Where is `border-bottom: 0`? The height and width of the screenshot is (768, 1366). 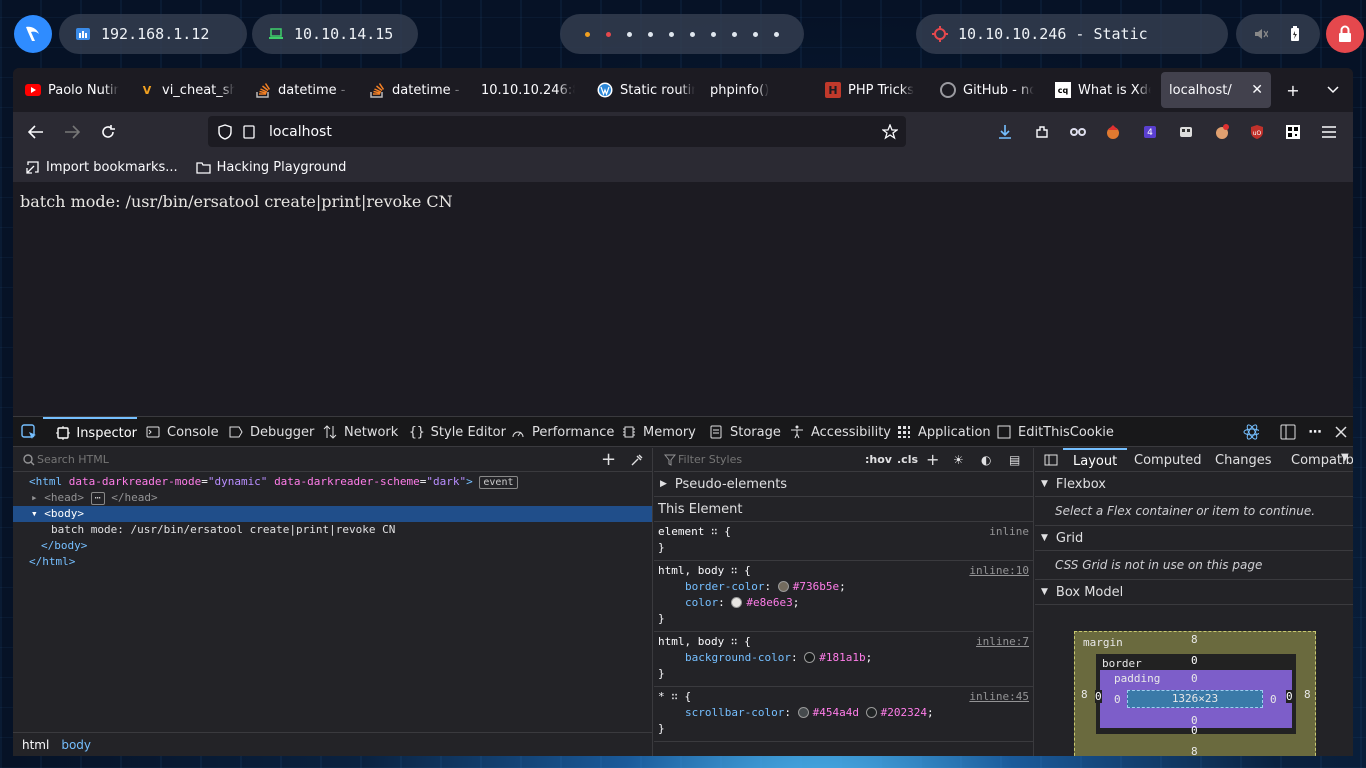
border-bottom: 0 is located at coordinates (1194, 730).